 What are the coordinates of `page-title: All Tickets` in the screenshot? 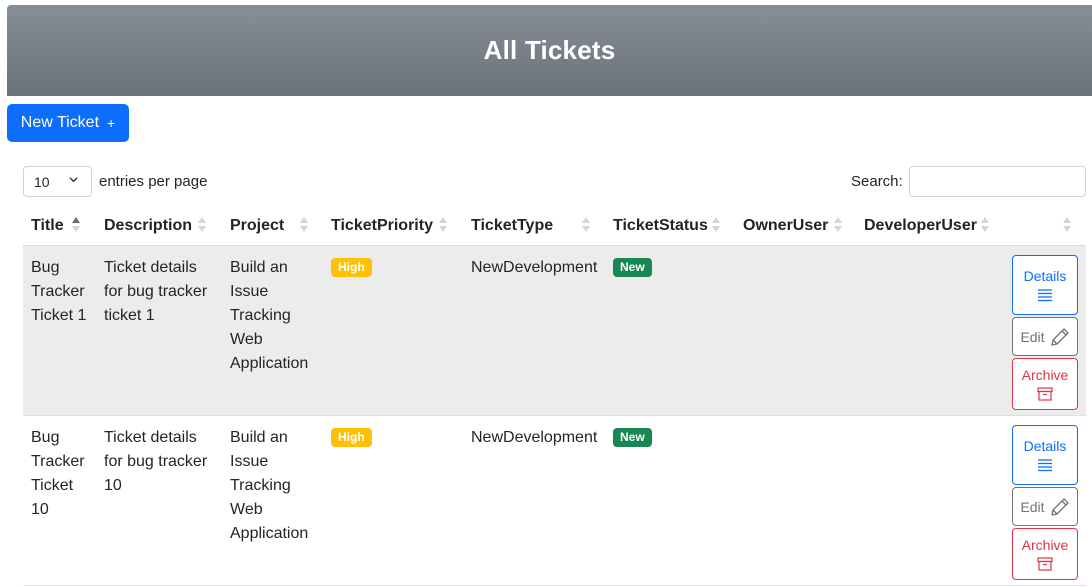 It's located at (549, 50).